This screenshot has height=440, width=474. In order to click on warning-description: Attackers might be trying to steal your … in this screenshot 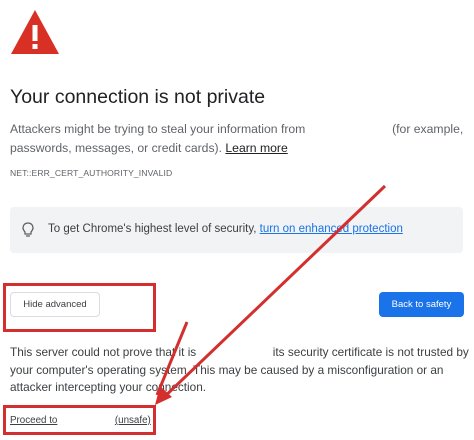, I will do `click(240, 139)`.